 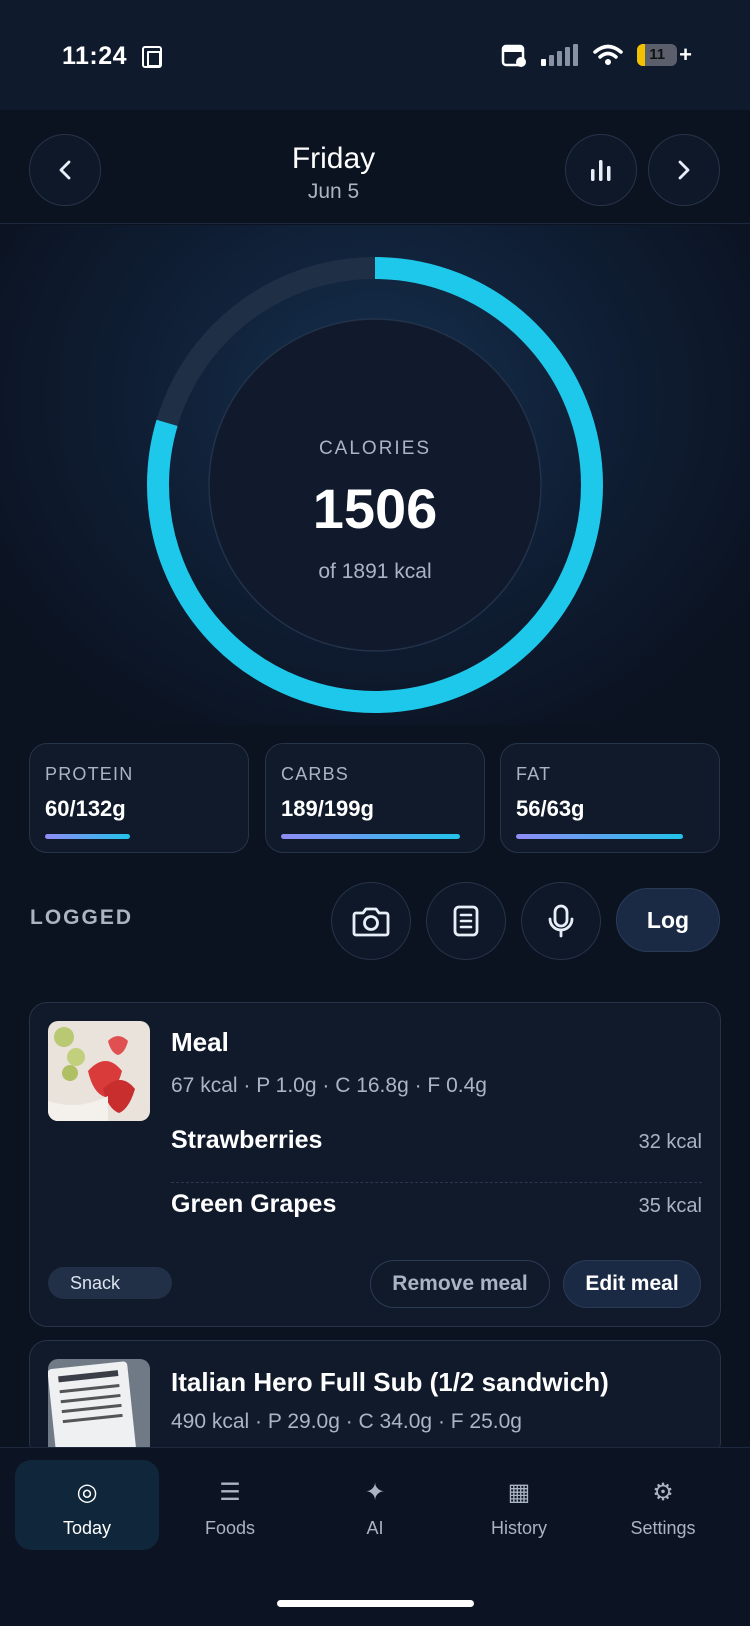 What do you see at coordinates (315, 774) in the screenshot?
I see `macro-label: CARBS` at bounding box center [315, 774].